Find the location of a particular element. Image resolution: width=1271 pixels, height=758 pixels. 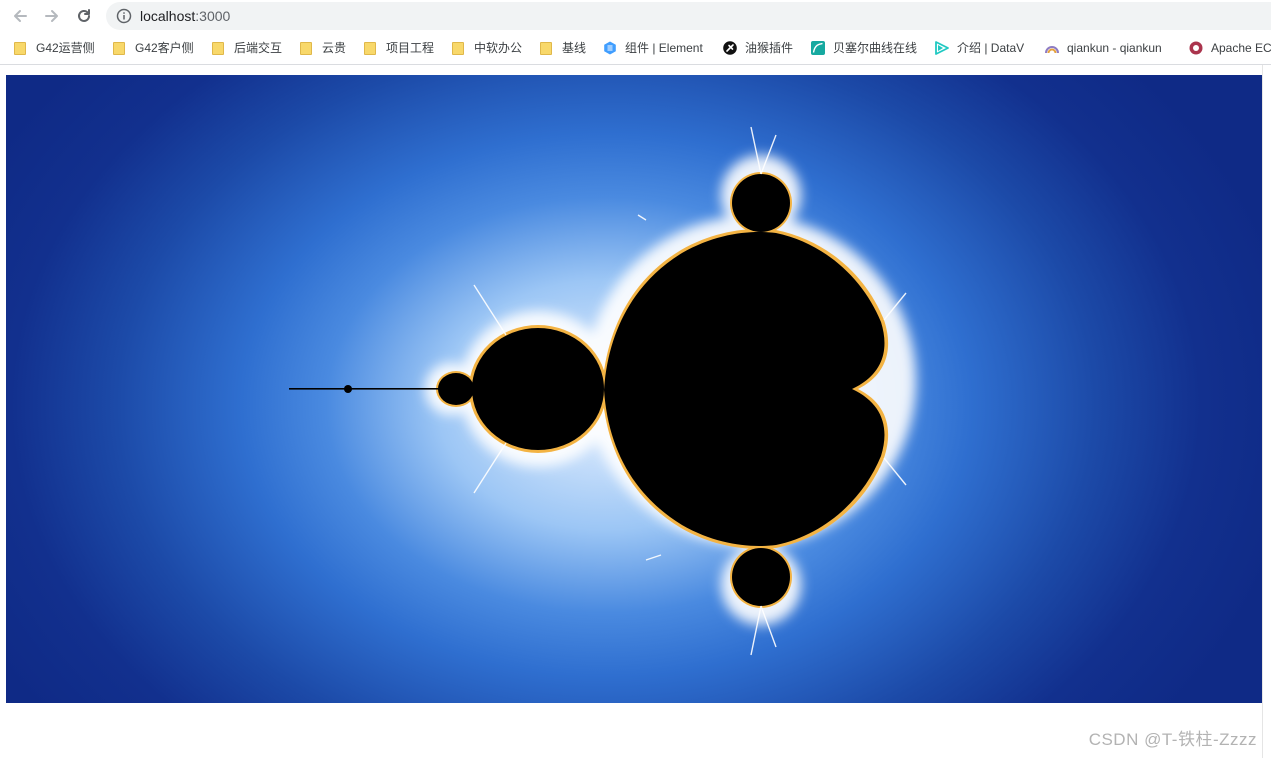

bookmark-label: 基线 is located at coordinates (574, 48).